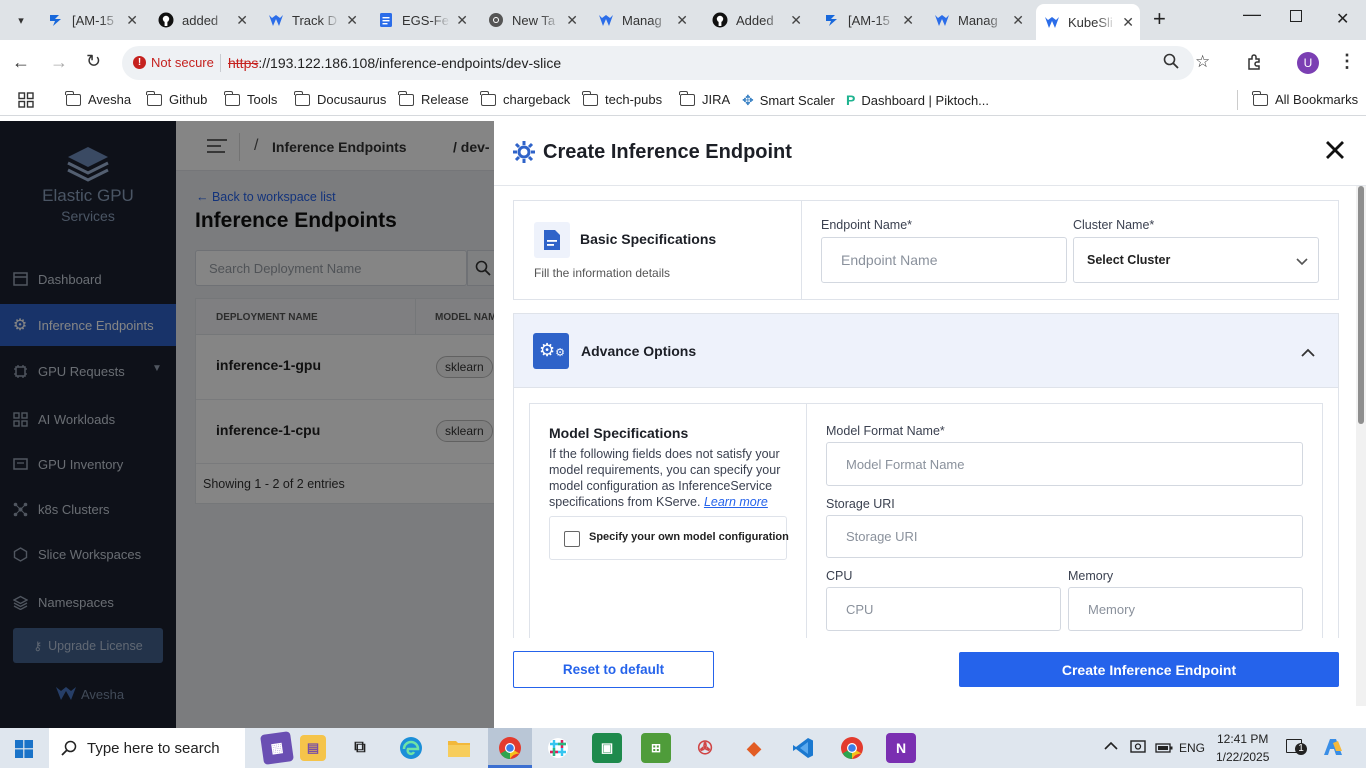 The height and width of the screenshot is (768, 1366). What do you see at coordinates (705, 748) in the screenshot?
I see `app-icon-satellite: ✇` at bounding box center [705, 748].